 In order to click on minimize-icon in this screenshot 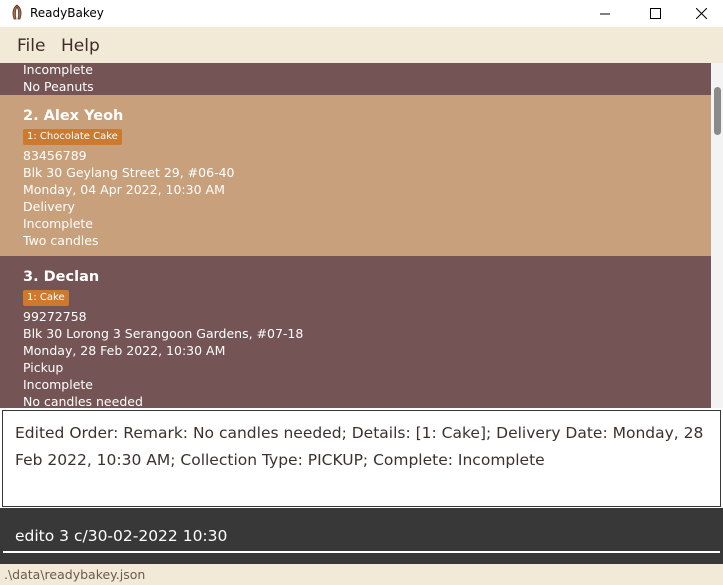, I will do `click(604, 14)`.